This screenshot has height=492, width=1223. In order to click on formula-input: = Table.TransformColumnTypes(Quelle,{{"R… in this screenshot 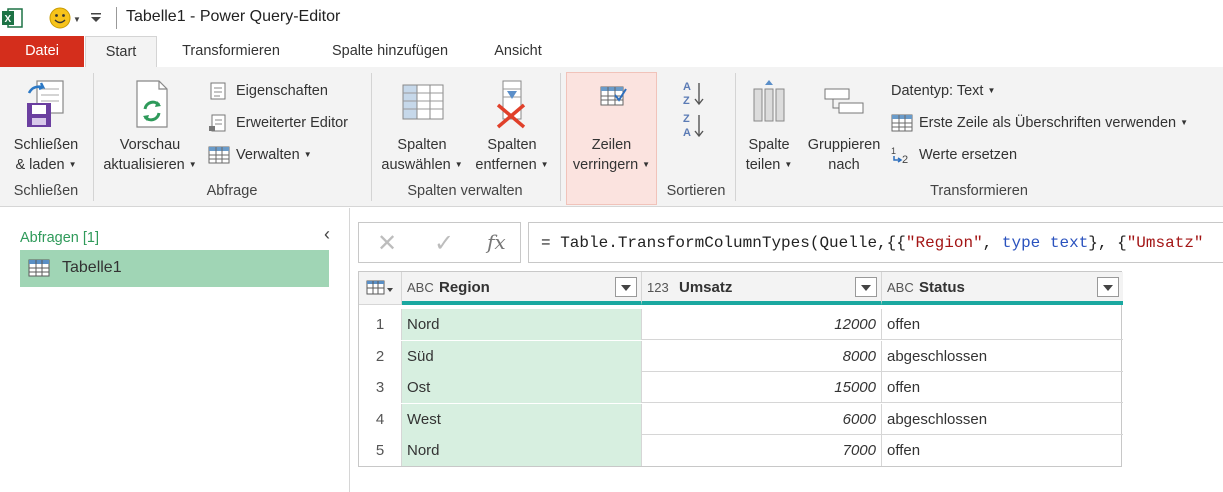, I will do `click(875, 242)`.